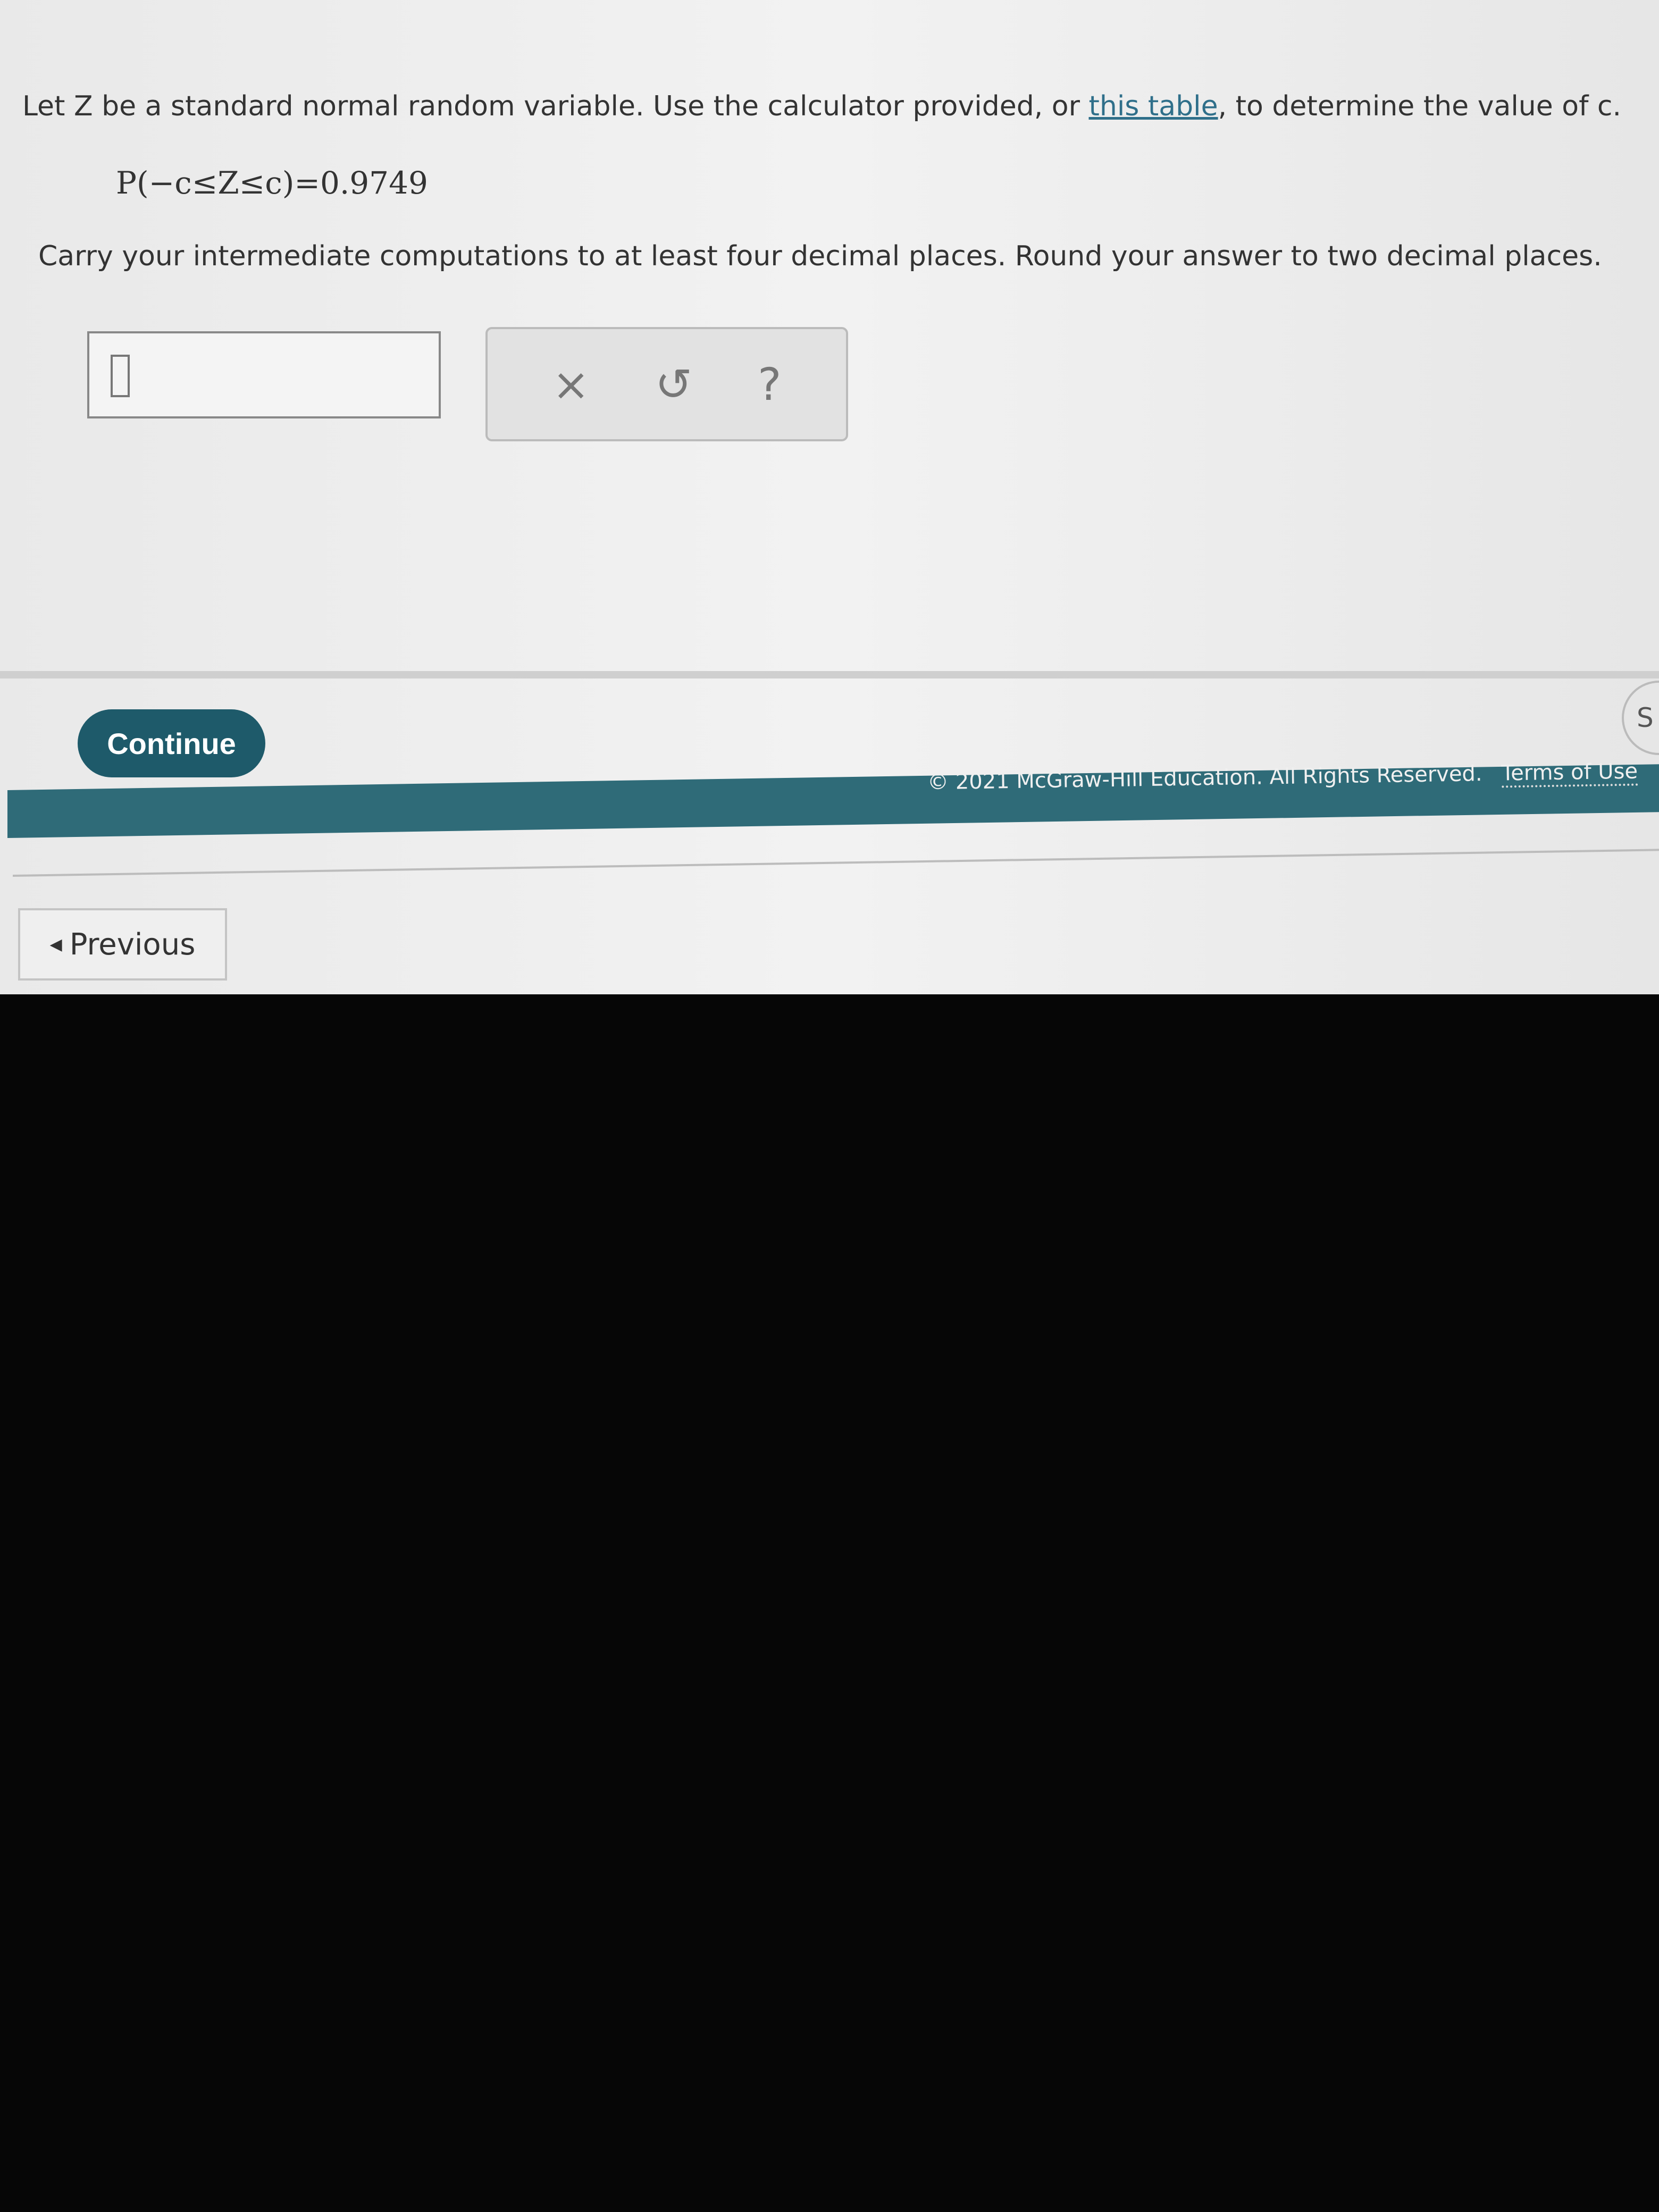  I want to click on side-button-label: S, so click(1645, 717).